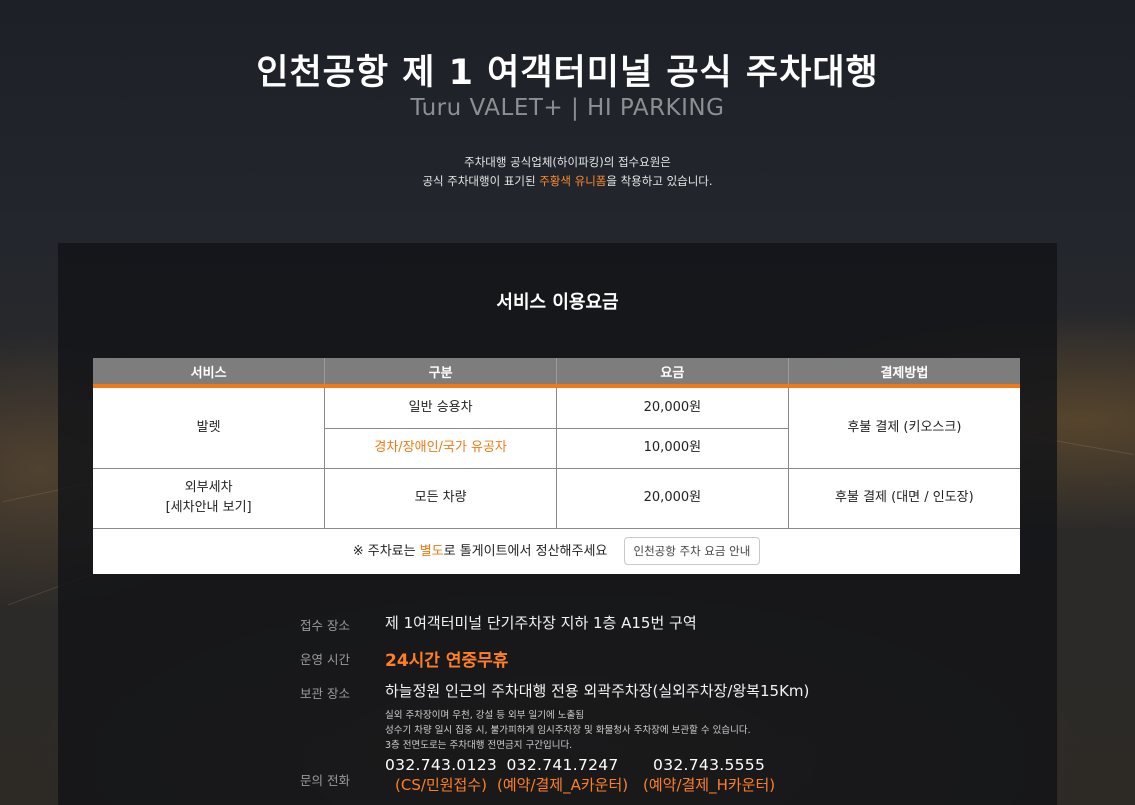 The image size is (1135, 805). Describe the element at coordinates (325, 625) in the screenshot. I see `info-label: 접수 장소` at that location.